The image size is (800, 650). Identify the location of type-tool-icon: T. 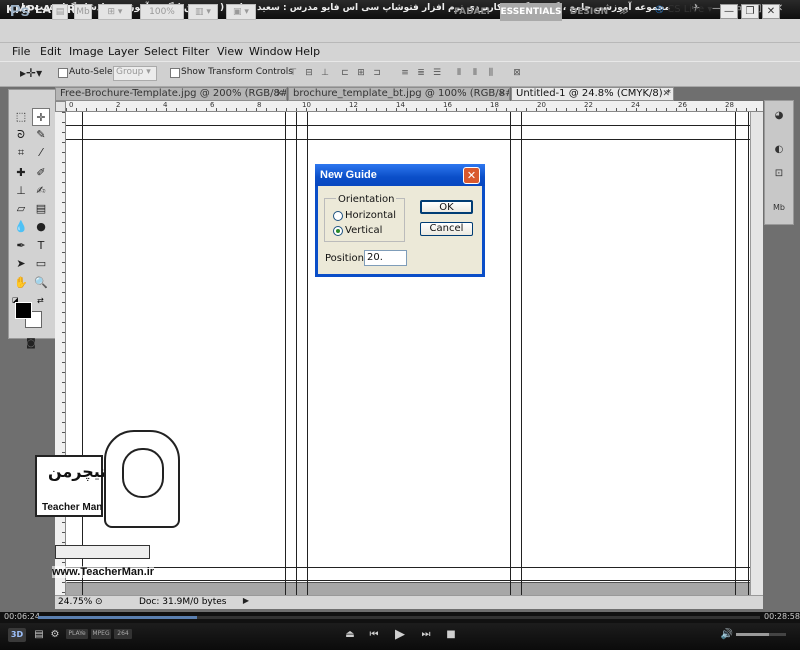
(41, 246).